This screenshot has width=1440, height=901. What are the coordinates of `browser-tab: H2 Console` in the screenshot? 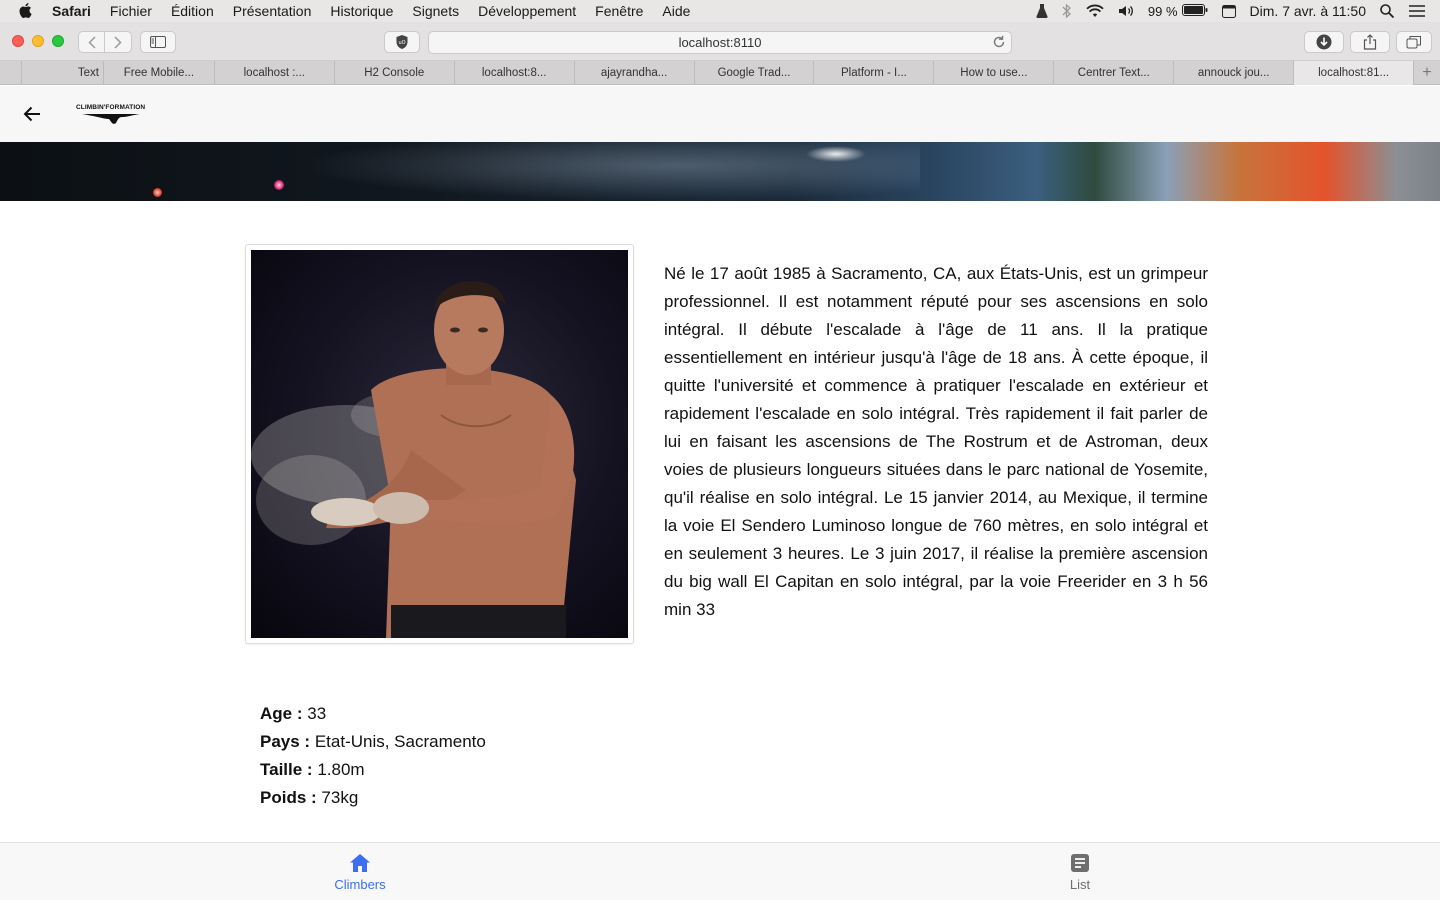 It's located at (395, 73).